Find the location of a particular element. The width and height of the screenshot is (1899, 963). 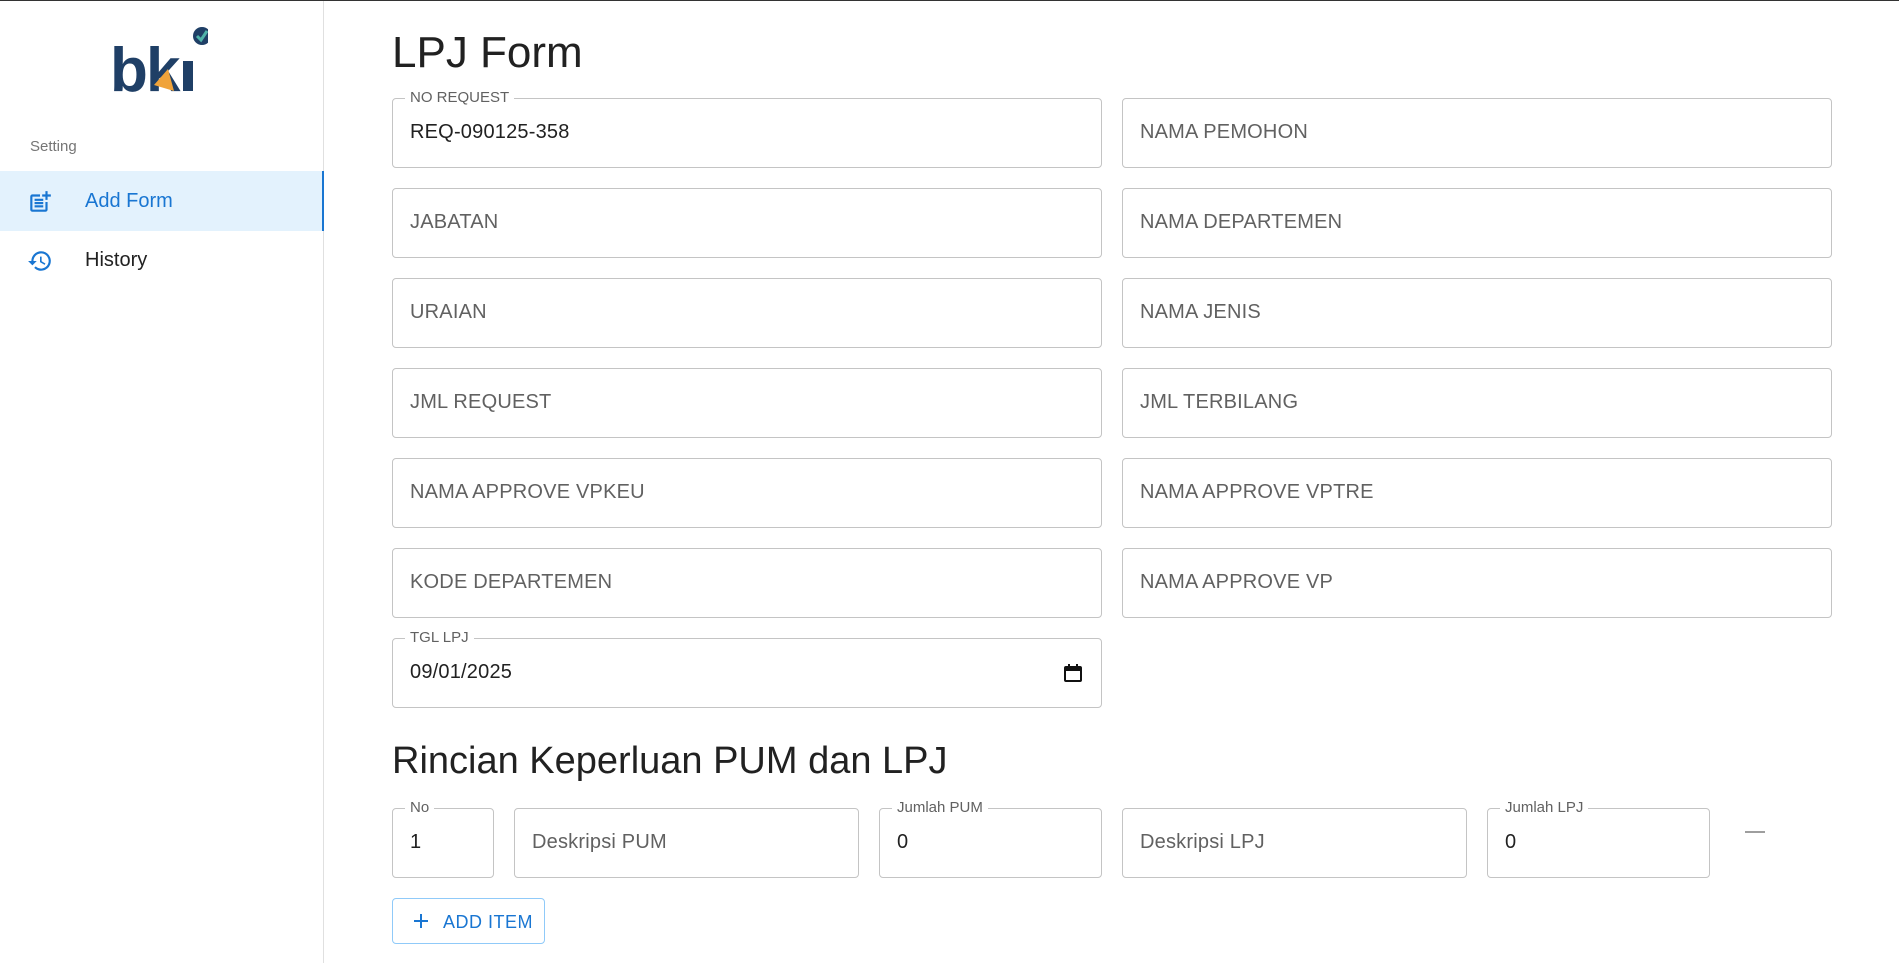

jumlah-lpj-value: 0 is located at coordinates (1511, 842).